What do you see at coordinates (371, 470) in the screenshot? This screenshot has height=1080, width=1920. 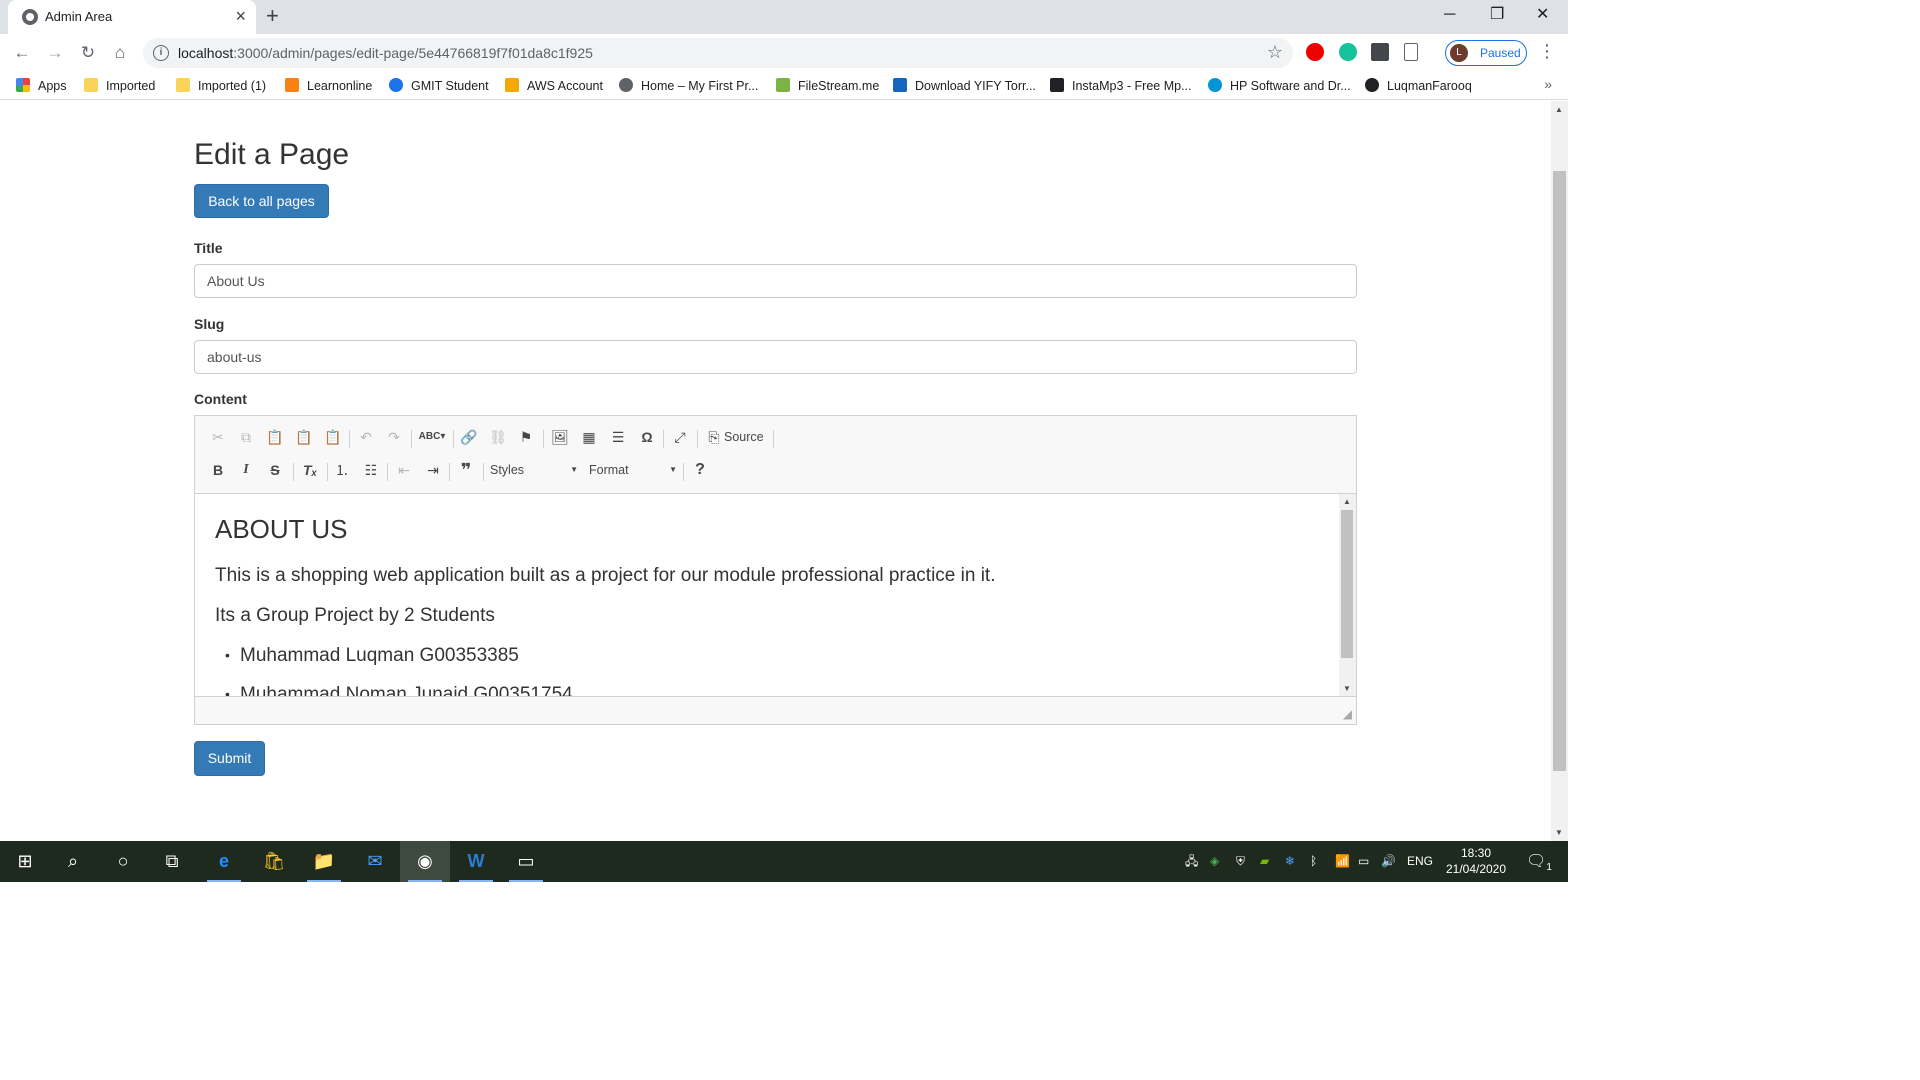 I see `bulleted-list-icon: ☷` at bounding box center [371, 470].